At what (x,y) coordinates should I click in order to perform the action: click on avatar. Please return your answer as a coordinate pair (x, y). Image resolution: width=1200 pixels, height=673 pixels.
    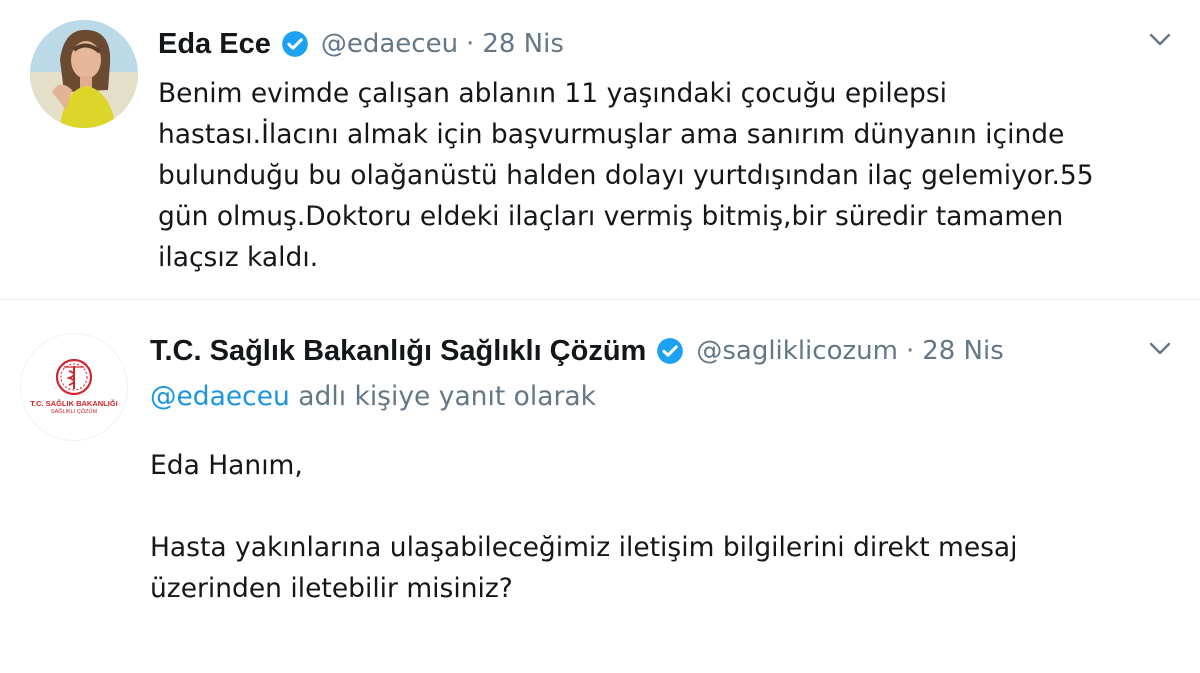
    Looking at the image, I should click on (84, 74).